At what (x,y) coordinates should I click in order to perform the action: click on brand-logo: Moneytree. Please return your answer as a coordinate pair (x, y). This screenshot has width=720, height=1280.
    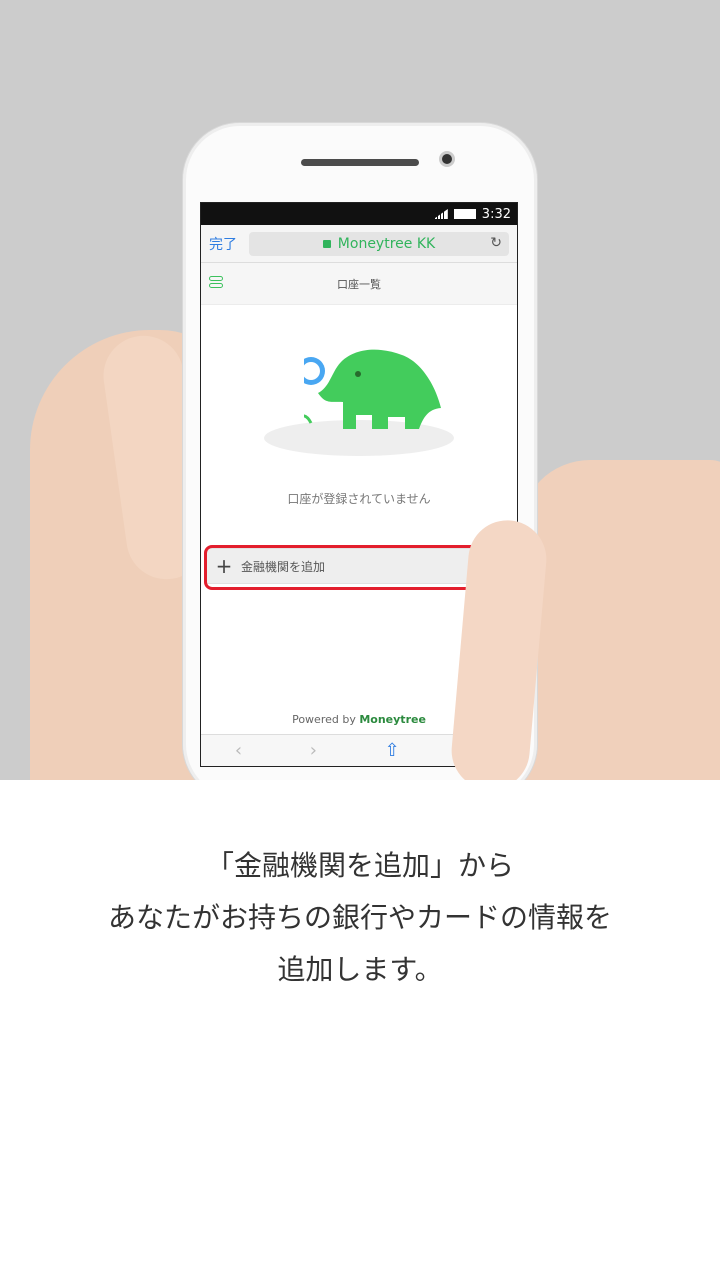
    Looking at the image, I should click on (392, 719).